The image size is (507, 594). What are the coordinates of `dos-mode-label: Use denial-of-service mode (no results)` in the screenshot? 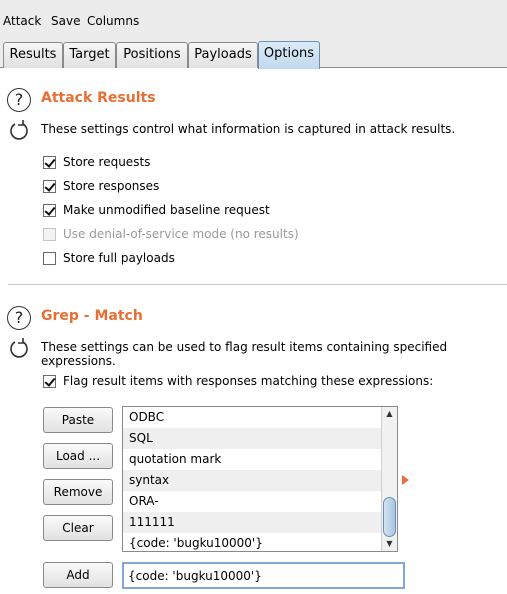 It's located at (181, 234).